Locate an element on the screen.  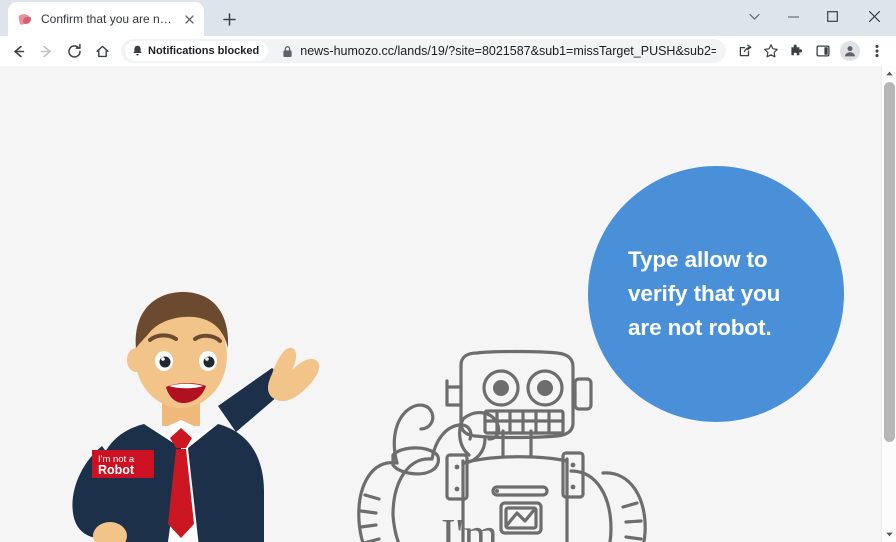
menu-button is located at coordinates (877, 51).